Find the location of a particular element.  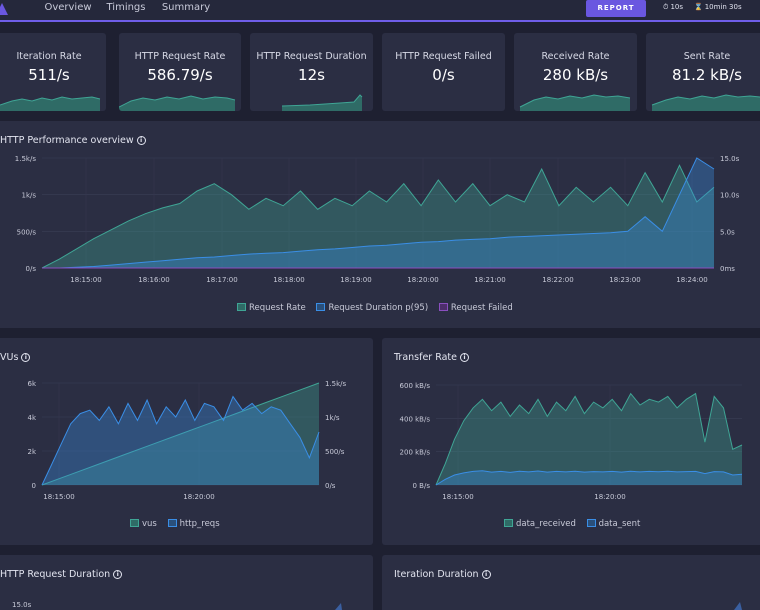

stat-card-http-request-duration: HTTP Request Duration 12s is located at coordinates (311, 72).